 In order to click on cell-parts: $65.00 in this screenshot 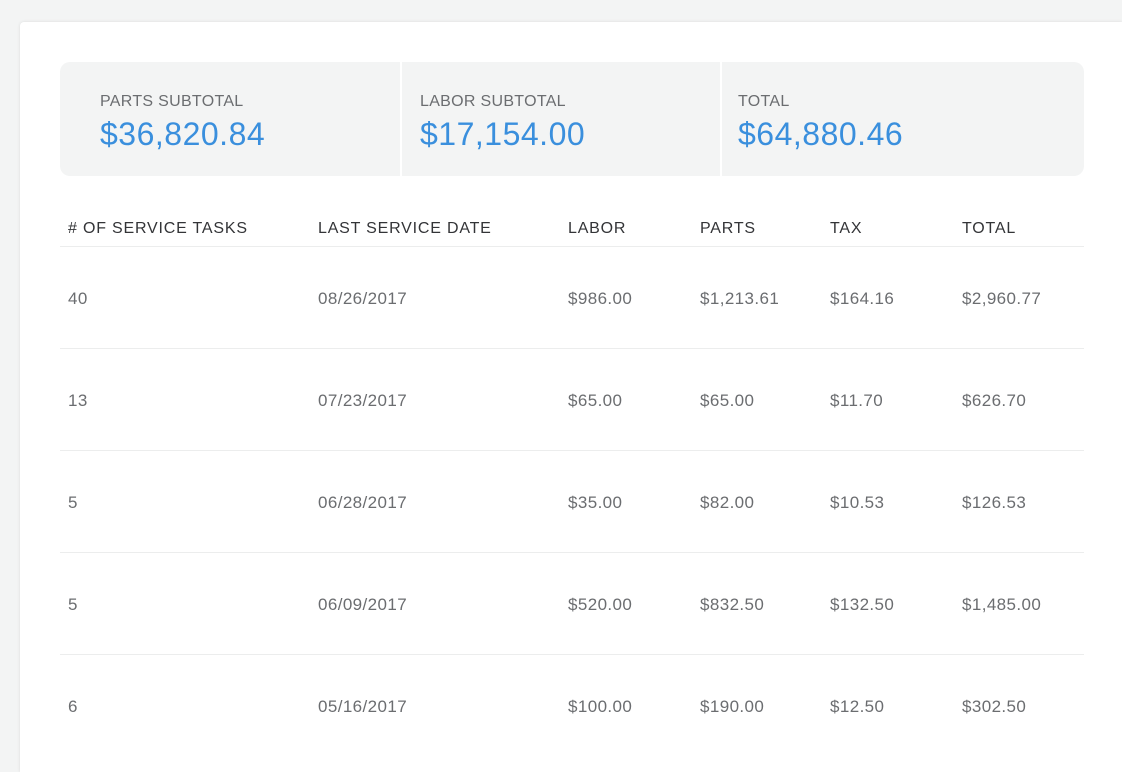, I will do `click(727, 400)`.